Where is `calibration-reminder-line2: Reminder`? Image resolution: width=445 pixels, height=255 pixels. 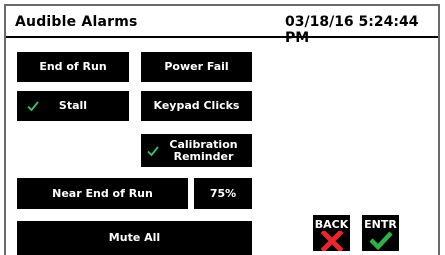
calibration-reminder-line2: Reminder is located at coordinates (203, 156).